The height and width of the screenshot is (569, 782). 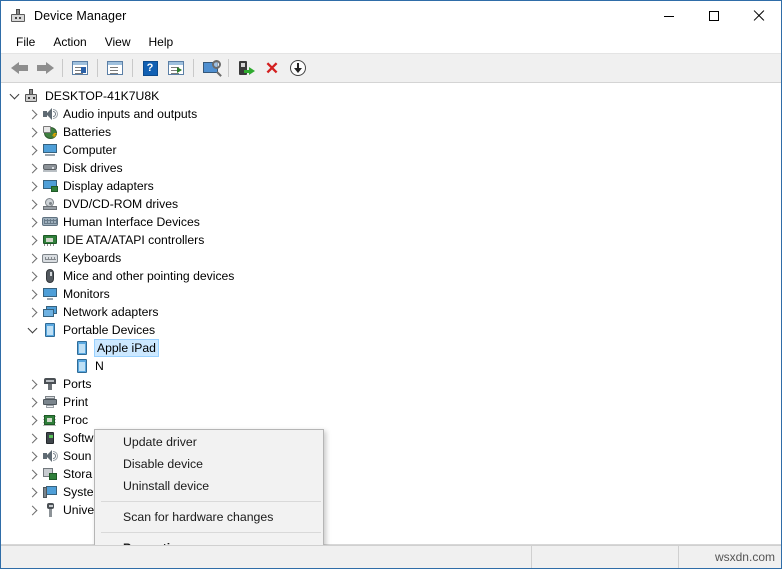 What do you see at coordinates (78, 438) in the screenshot?
I see `tree-node-label: Softw` at bounding box center [78, 438].